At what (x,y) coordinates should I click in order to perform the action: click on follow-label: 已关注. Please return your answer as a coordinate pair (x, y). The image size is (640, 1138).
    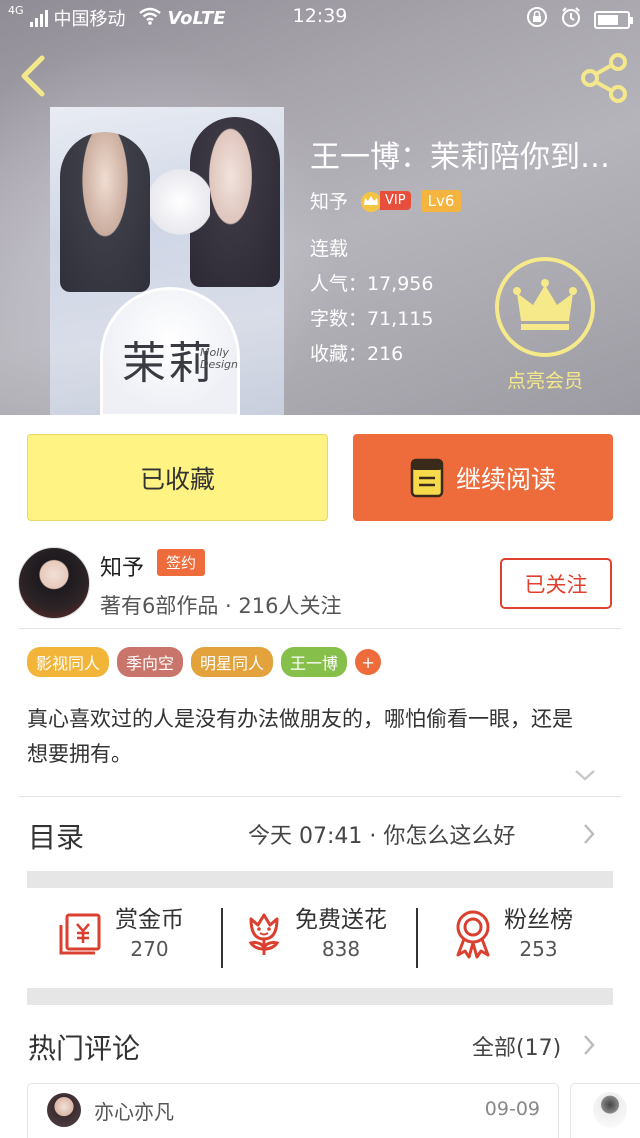
    Looking at the image, I should click on (556, 584).